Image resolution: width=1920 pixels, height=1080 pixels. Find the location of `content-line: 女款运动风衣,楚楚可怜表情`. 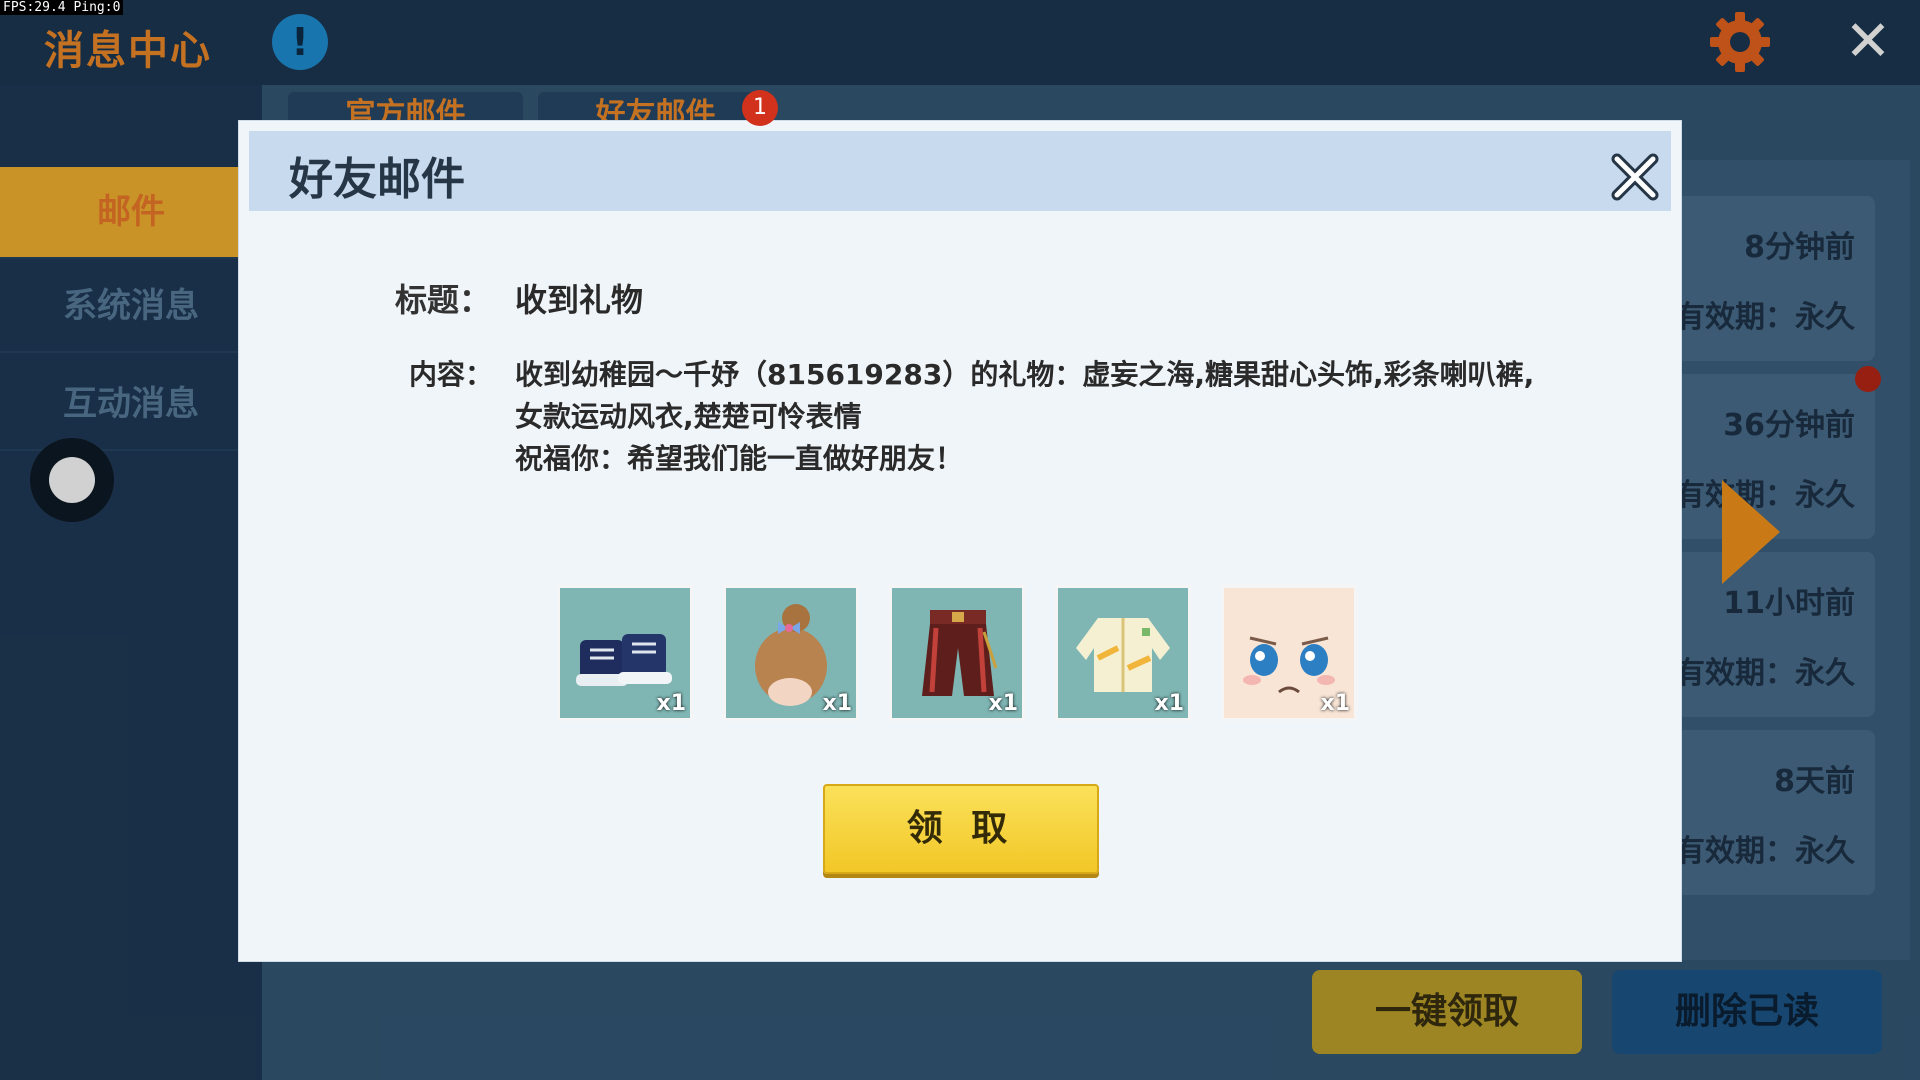

content-line: 女款运动风衣,楚楚可怜表情 is located at coordinates (688, 416).